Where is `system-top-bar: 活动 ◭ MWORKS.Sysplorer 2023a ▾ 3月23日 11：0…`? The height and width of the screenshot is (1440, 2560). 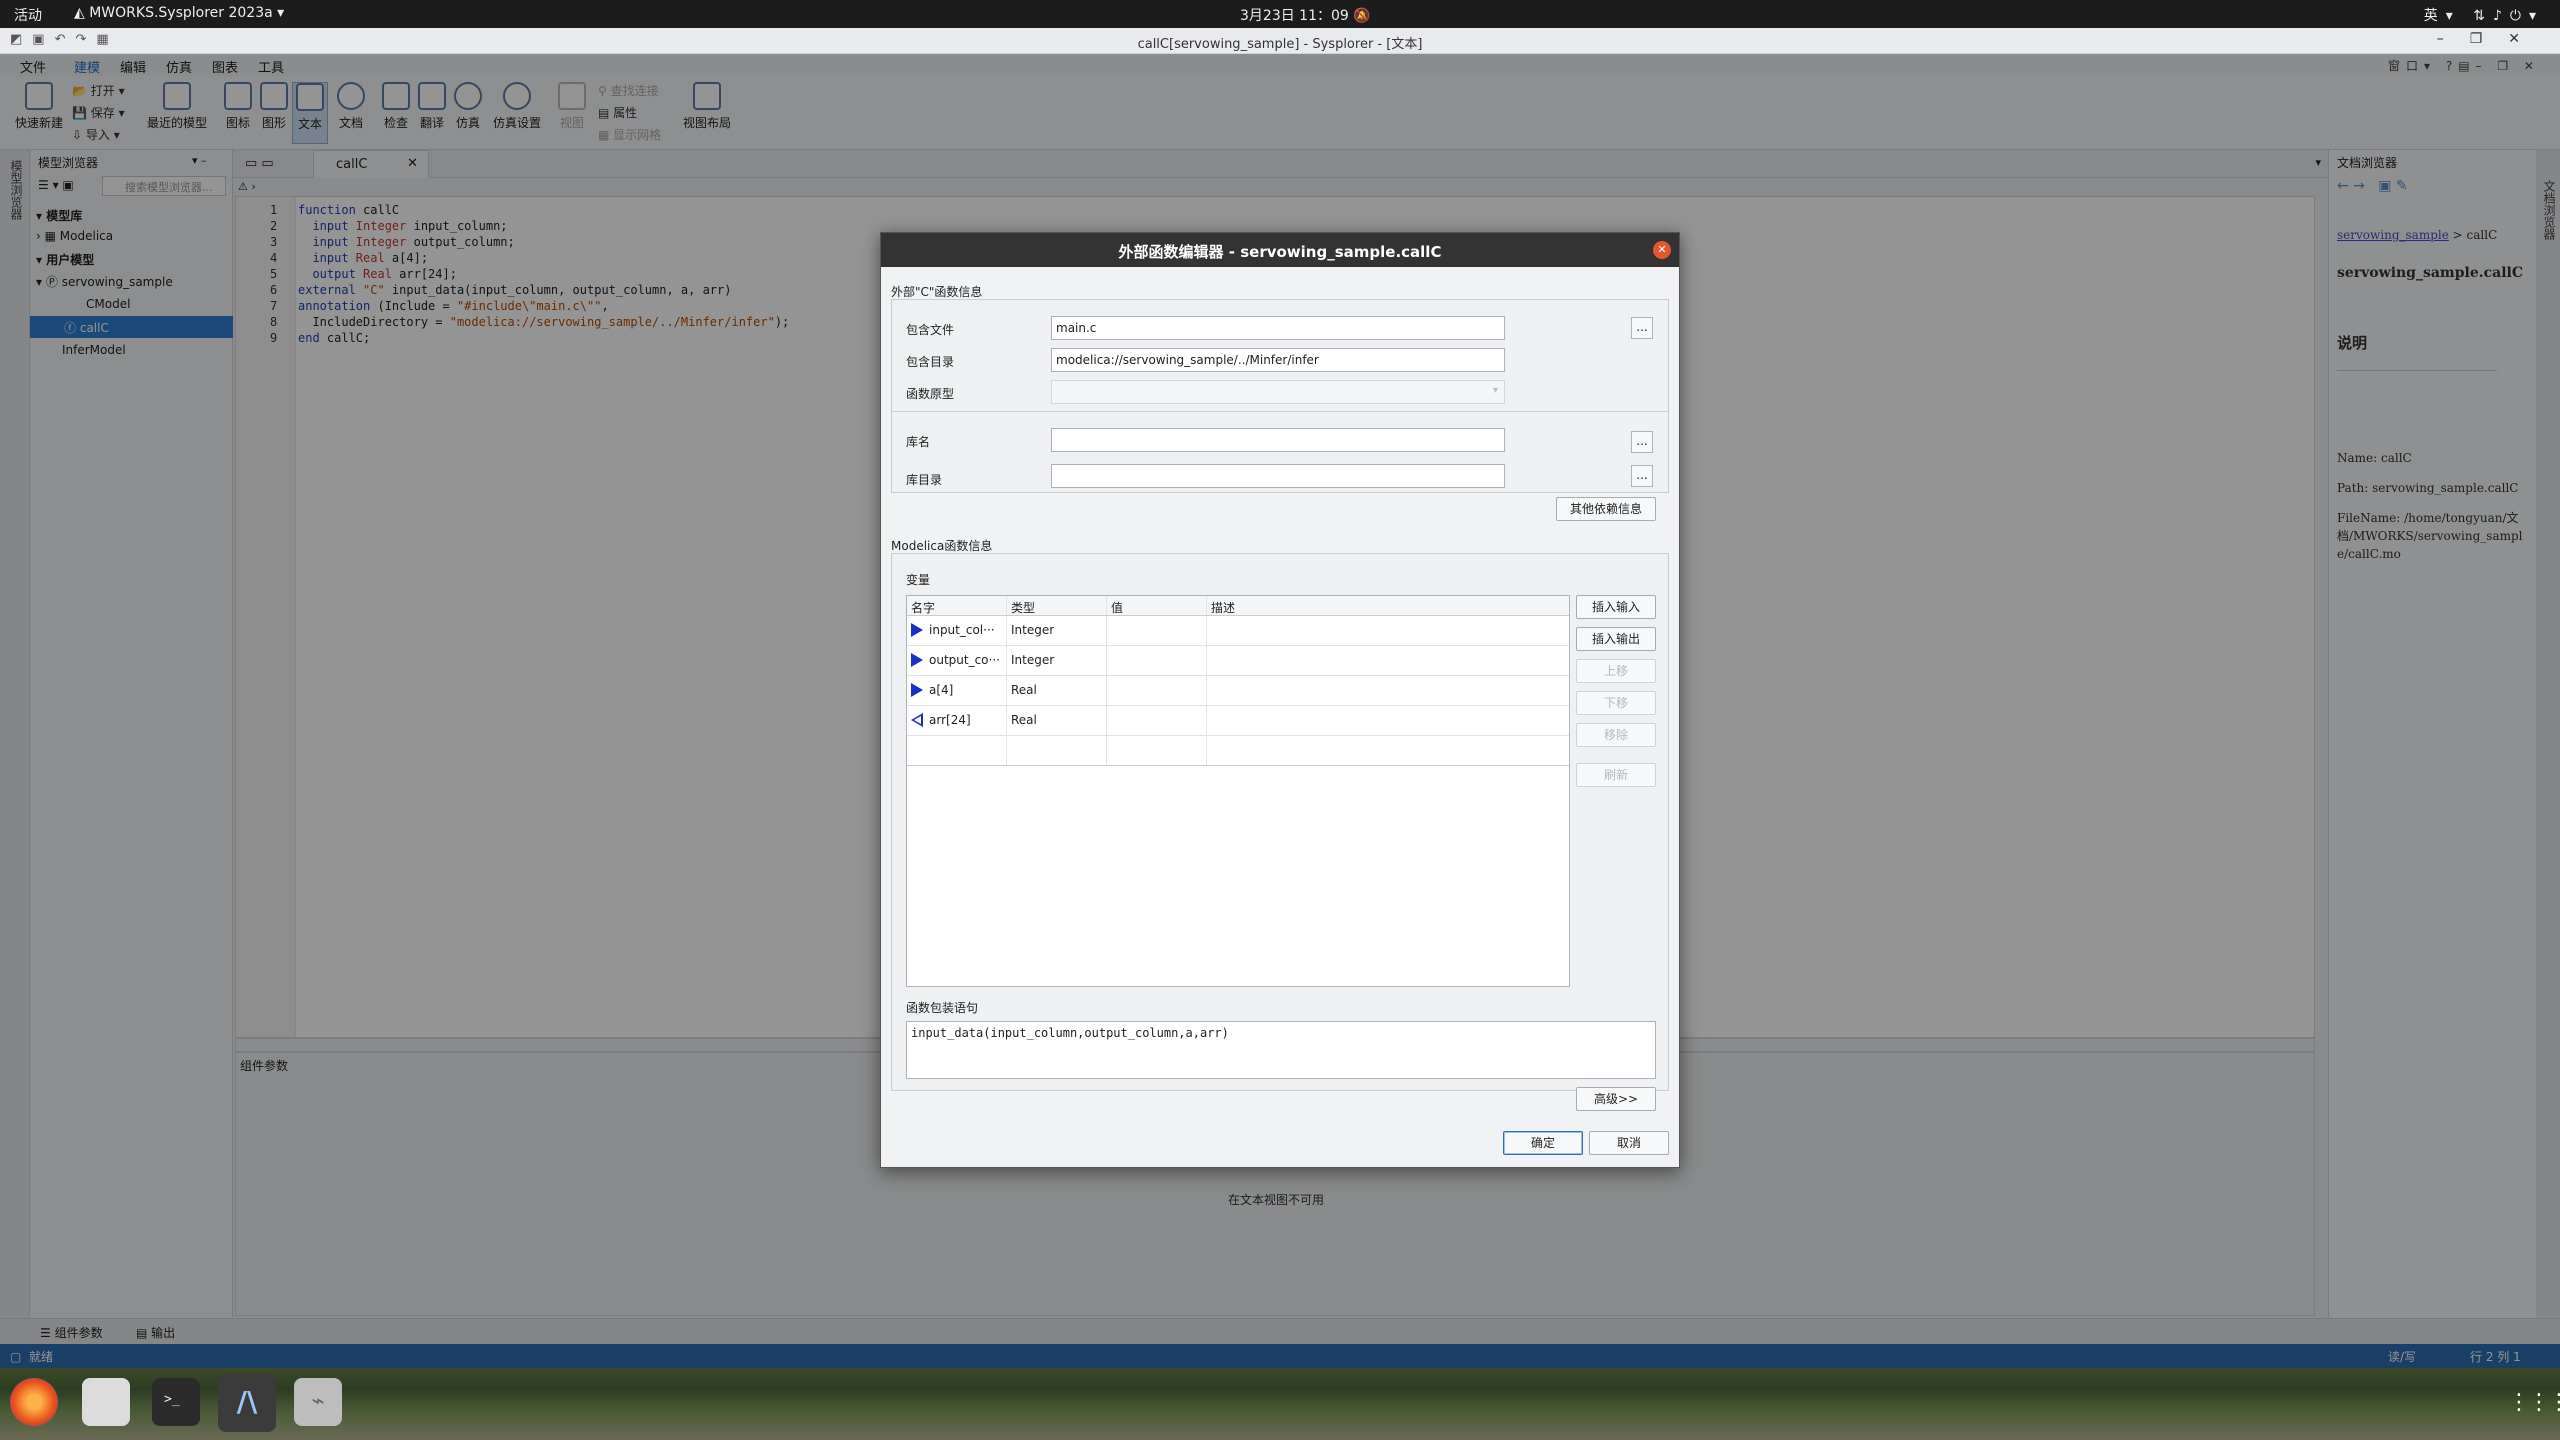 system-top-bar: 活动 ◭ MWORKS.Sysplorer 2023a ▾ 3月23日 11：0… is located at coordinates (1280, 14).